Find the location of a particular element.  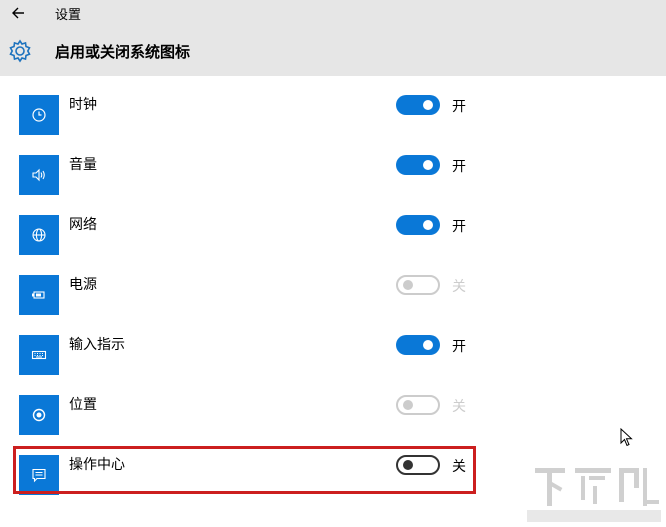

row-label: 输入指示 is located at coordinates (97, 345).